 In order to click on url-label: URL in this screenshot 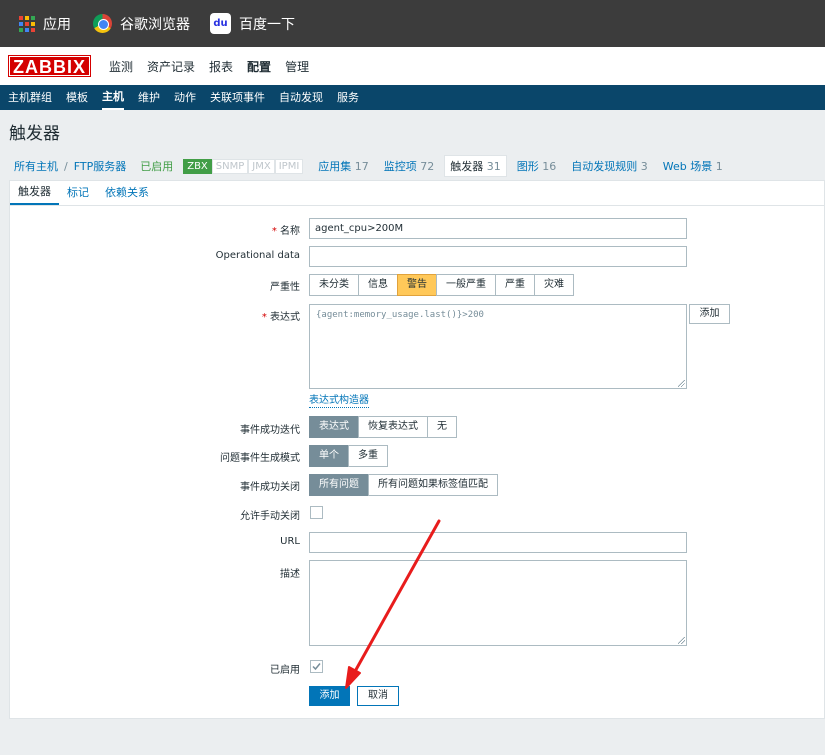, I will do `click(290, 541)`.